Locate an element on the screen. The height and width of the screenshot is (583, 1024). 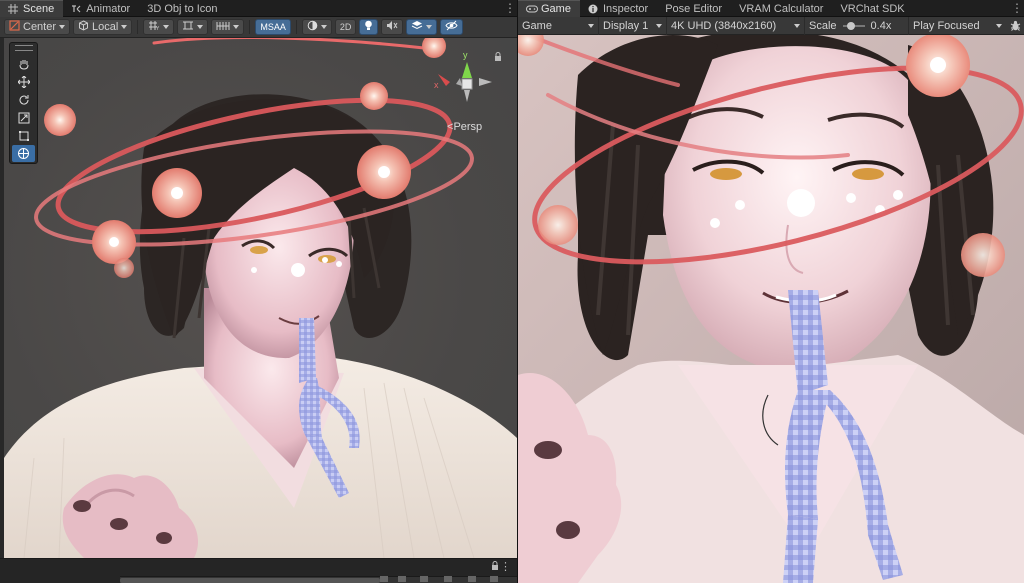
snap-icon is located at coordinates (188, 27).